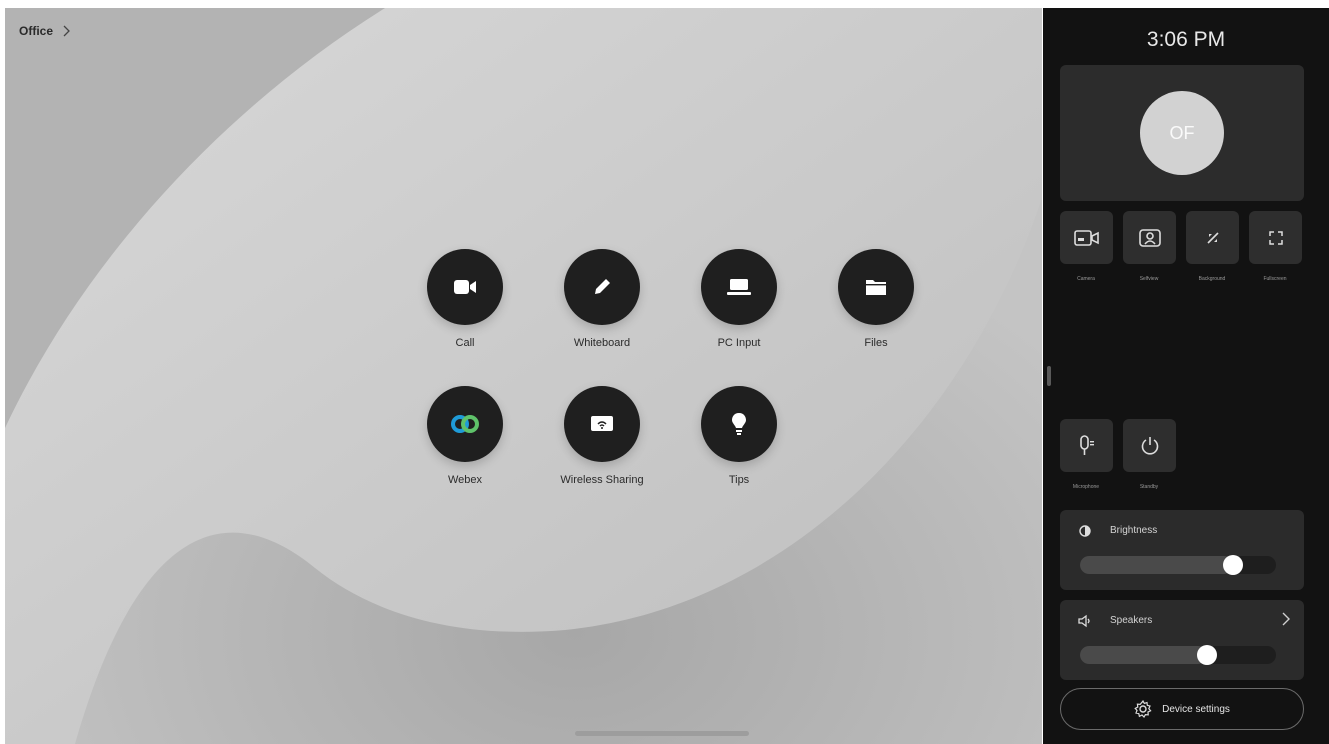 This screenshot has width=1329, height=744. I want to click on background-button, so click(1212, 237).